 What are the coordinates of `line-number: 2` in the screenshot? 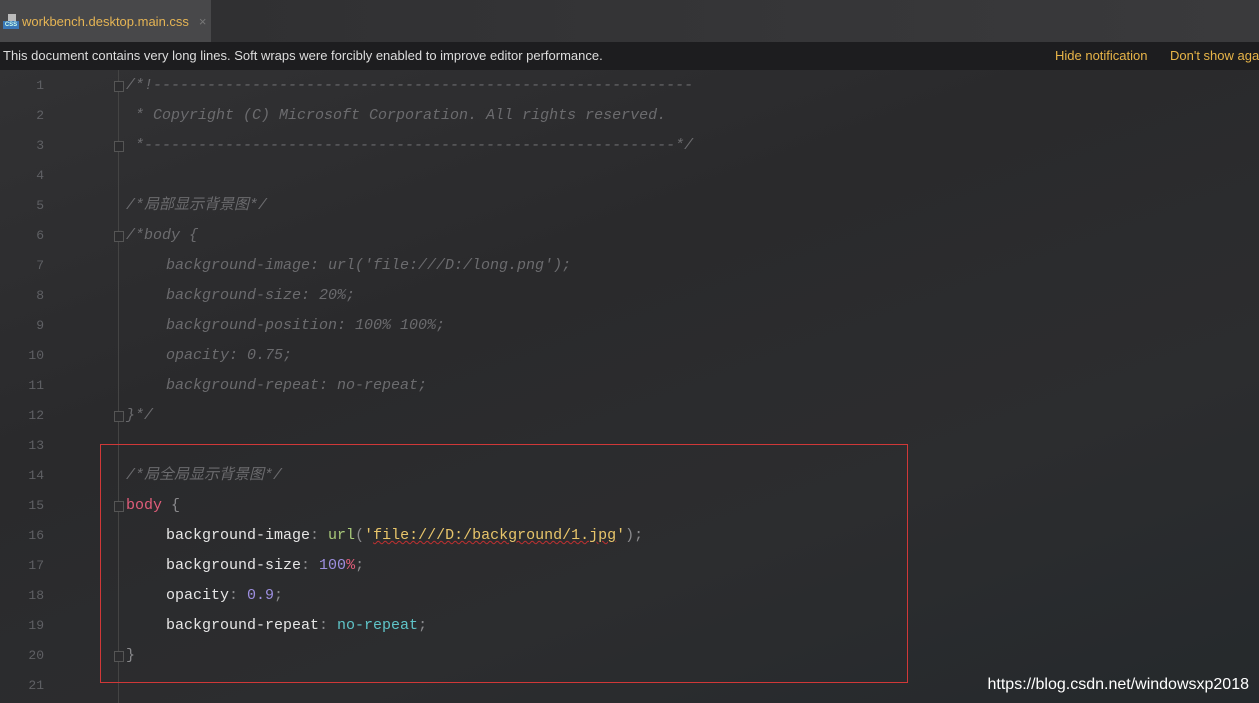 It's located at (40, 115).